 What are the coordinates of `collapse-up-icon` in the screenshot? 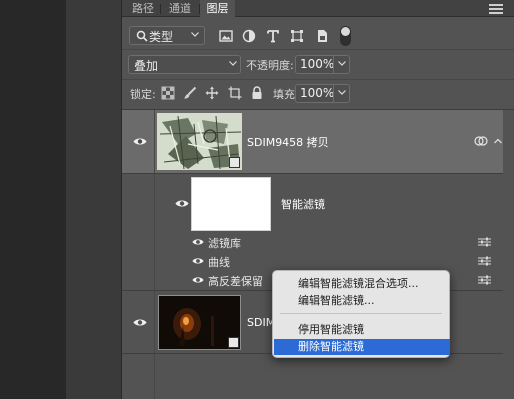 It's located at (498, 141).